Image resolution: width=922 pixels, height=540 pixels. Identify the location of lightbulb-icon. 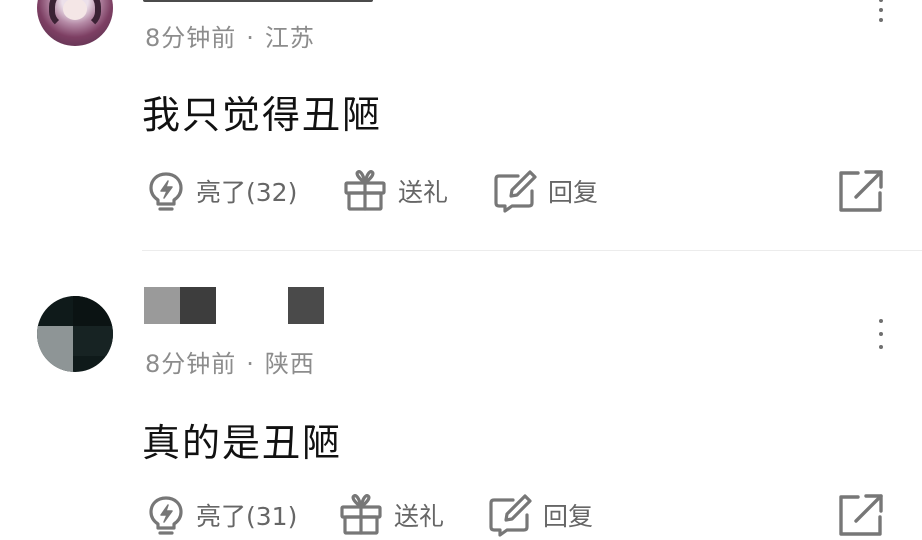
(166, 191).